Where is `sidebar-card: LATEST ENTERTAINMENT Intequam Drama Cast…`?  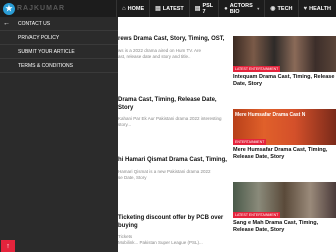 sidebar-card: LATEST ENTERTAINMENT Intequam Drama Cast… is located at coordinates (284, 62).